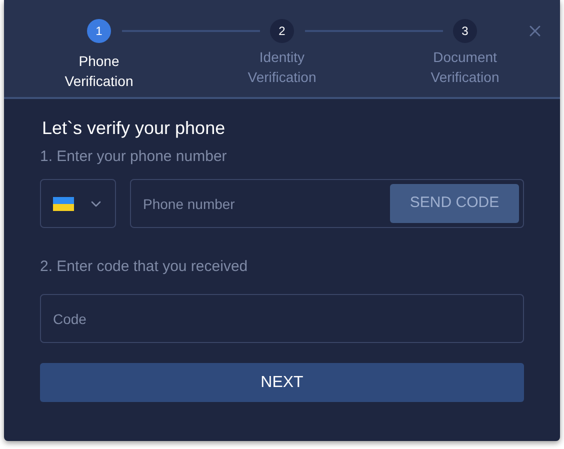 Image resolution: width=564 pixels, height=449 pixels. Describe the element at coordinates (99, 31) in the screenshot. I see `step-number: 1` at that location.